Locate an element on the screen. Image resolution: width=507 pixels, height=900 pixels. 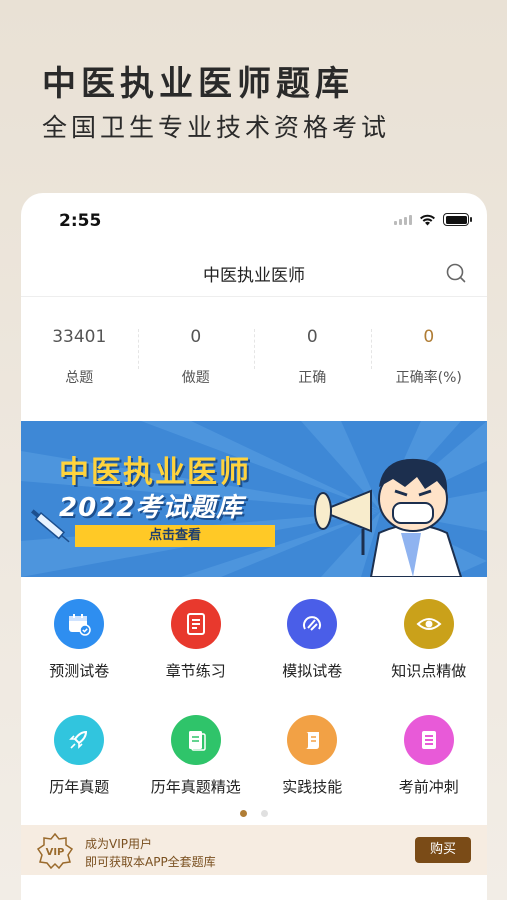
document-icon is located at coordinates (195, 740).